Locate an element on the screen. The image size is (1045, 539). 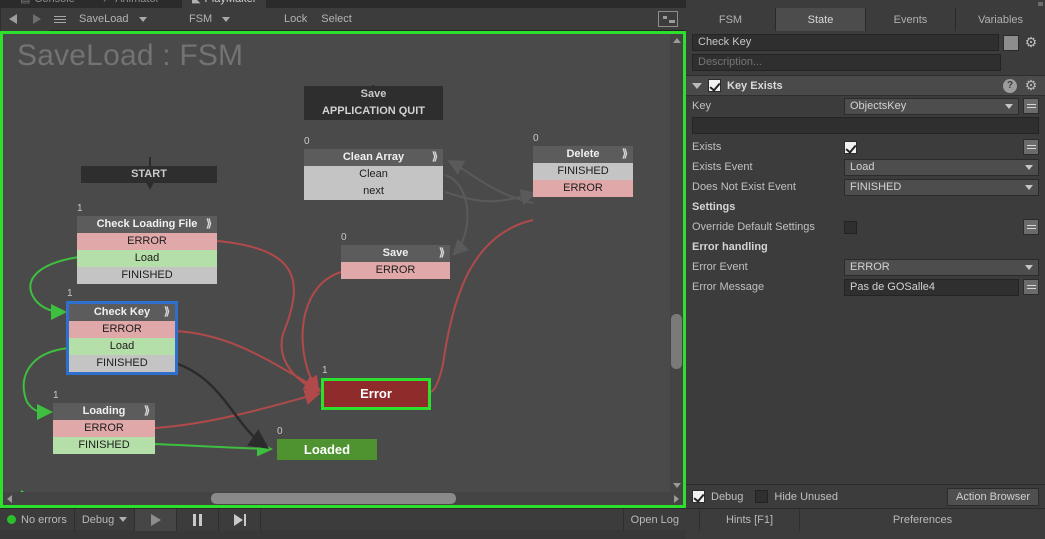
state-node-row: Clean is located at coordinates (373, 174).